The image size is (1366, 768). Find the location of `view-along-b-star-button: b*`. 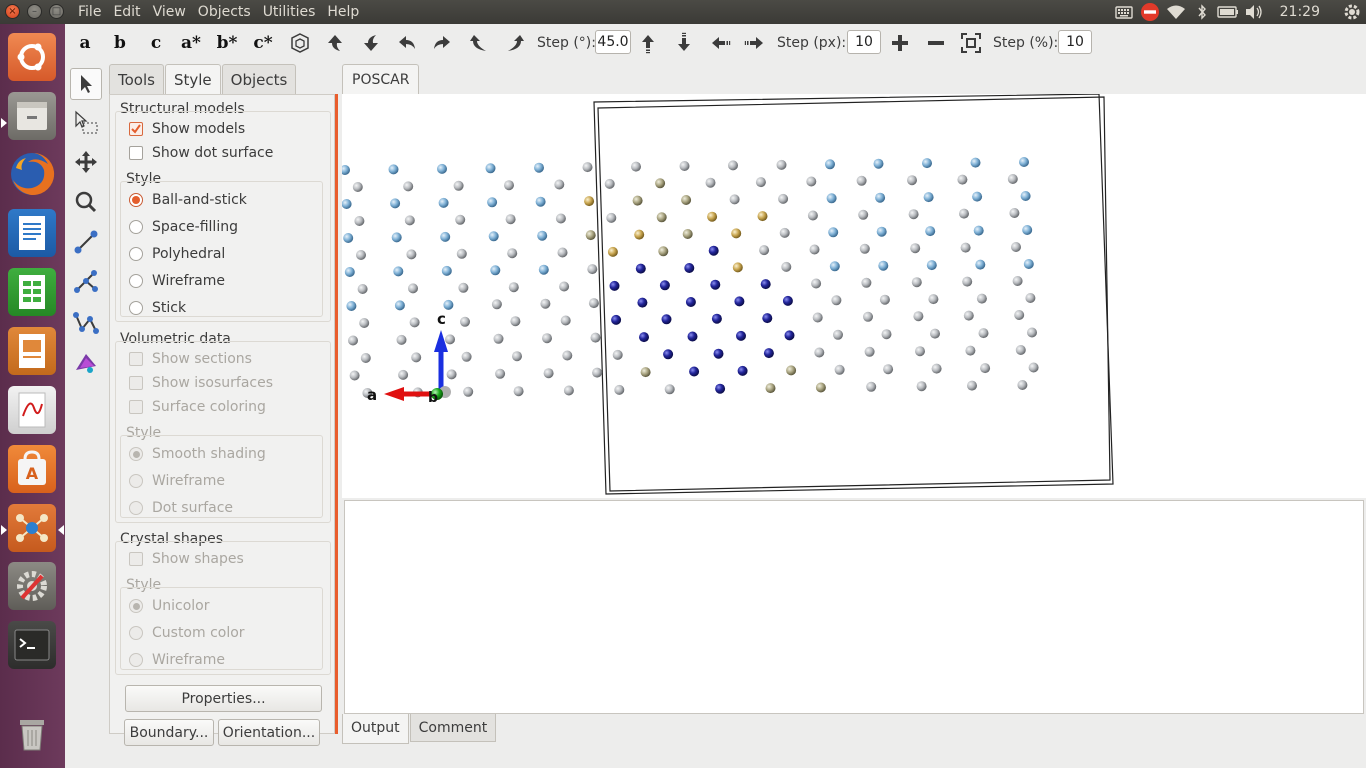

view-along-b-star-button: b* is located at coordinates (227, 43).